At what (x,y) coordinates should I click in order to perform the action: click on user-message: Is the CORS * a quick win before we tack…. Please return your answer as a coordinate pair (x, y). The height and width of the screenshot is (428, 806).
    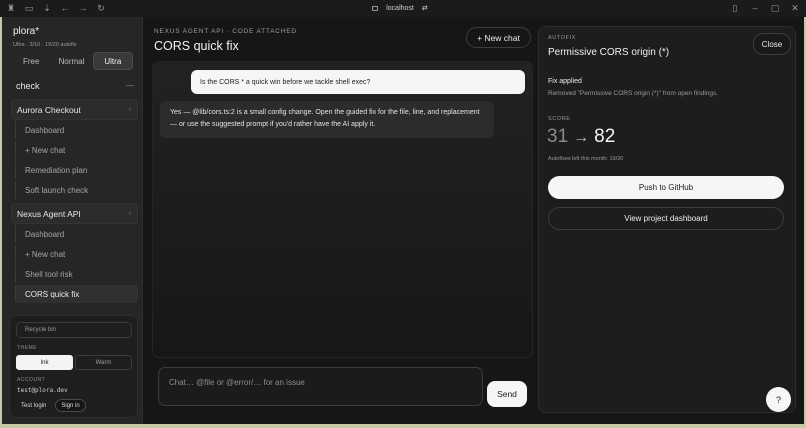
    Looking at the image, I should click on (358, 82).